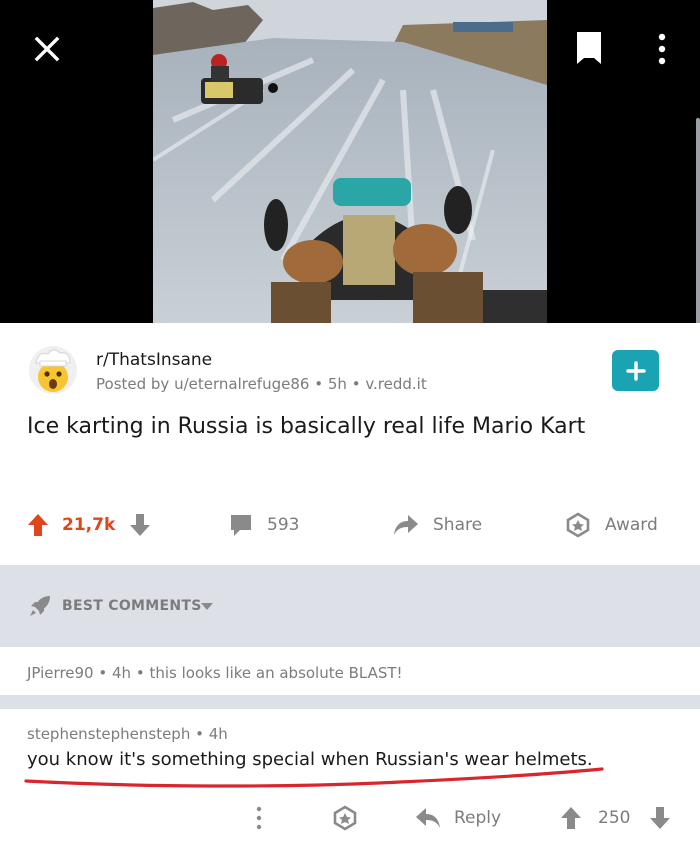 The image size is (700, 859). I want to click on shocked-chef-icon, so click(53, 370).